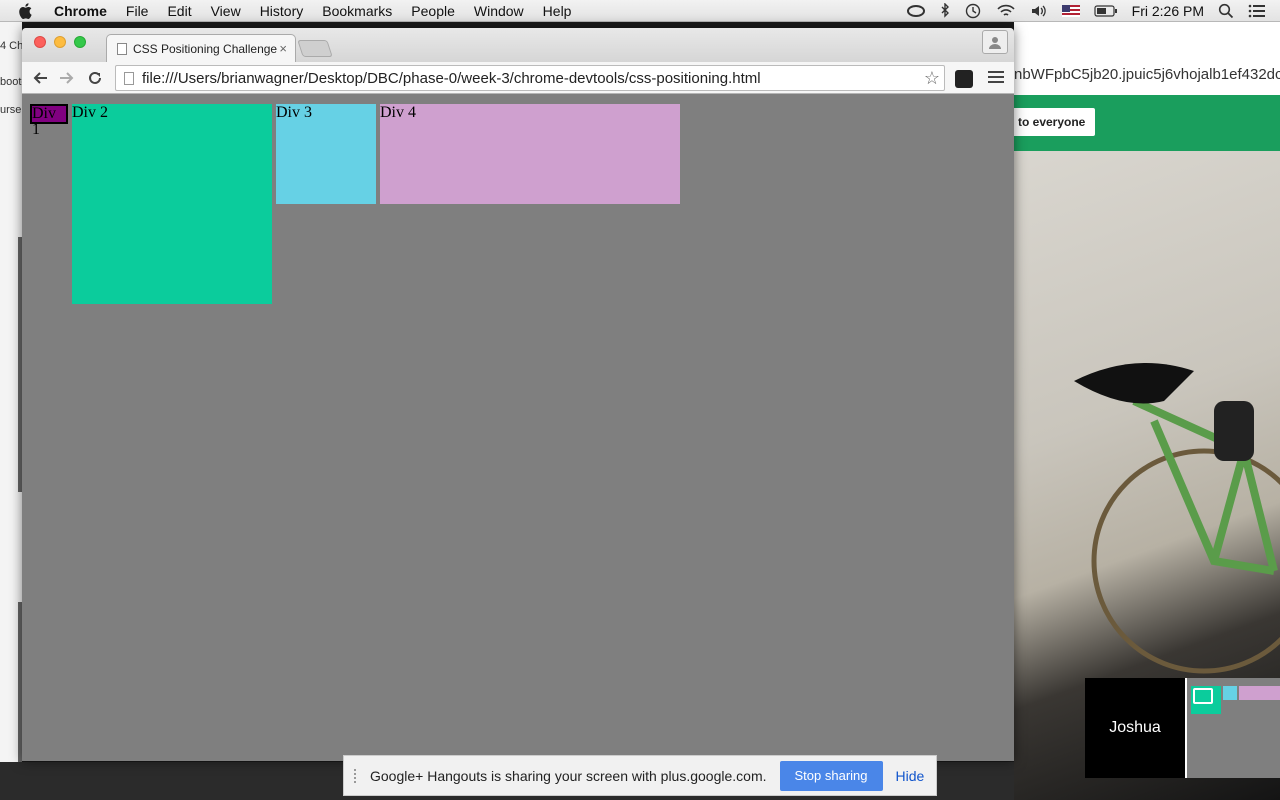 Image resolution: width=1280 pixels, height=800 pixels. What do you see at coordinates (831, 775) in the screenshot?
I see `stop-sharing-button: Stop sharing` at bounding box center [831, 775].